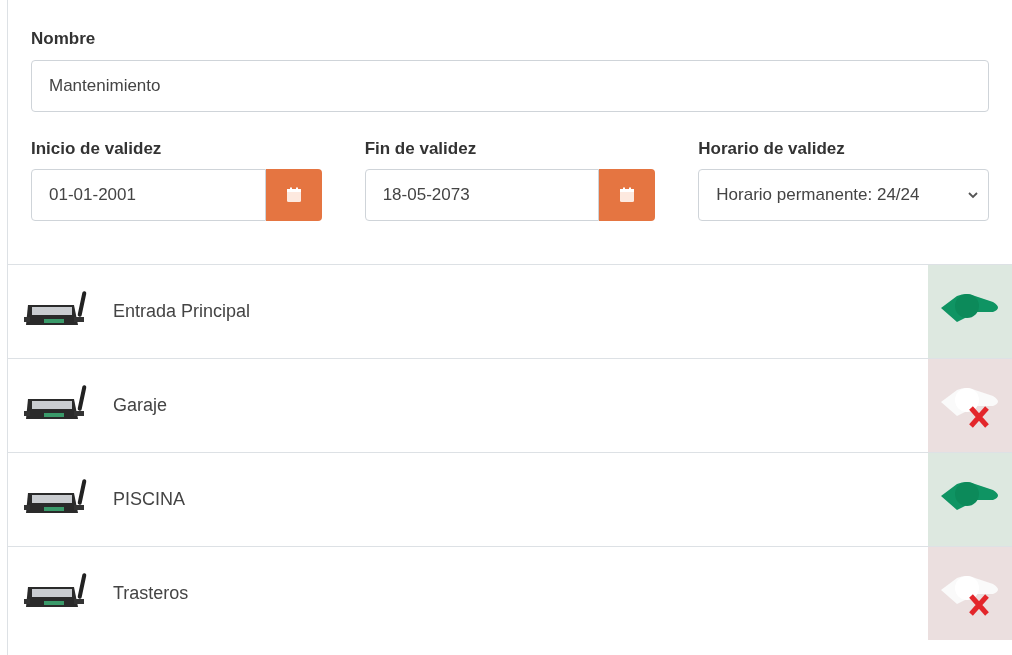 The image size is (1012, 655). What do you see at coordinates (148, 195) in the screenshot?
I see `date-input-field: 01-01-2001` at bounding box center [148, 195].